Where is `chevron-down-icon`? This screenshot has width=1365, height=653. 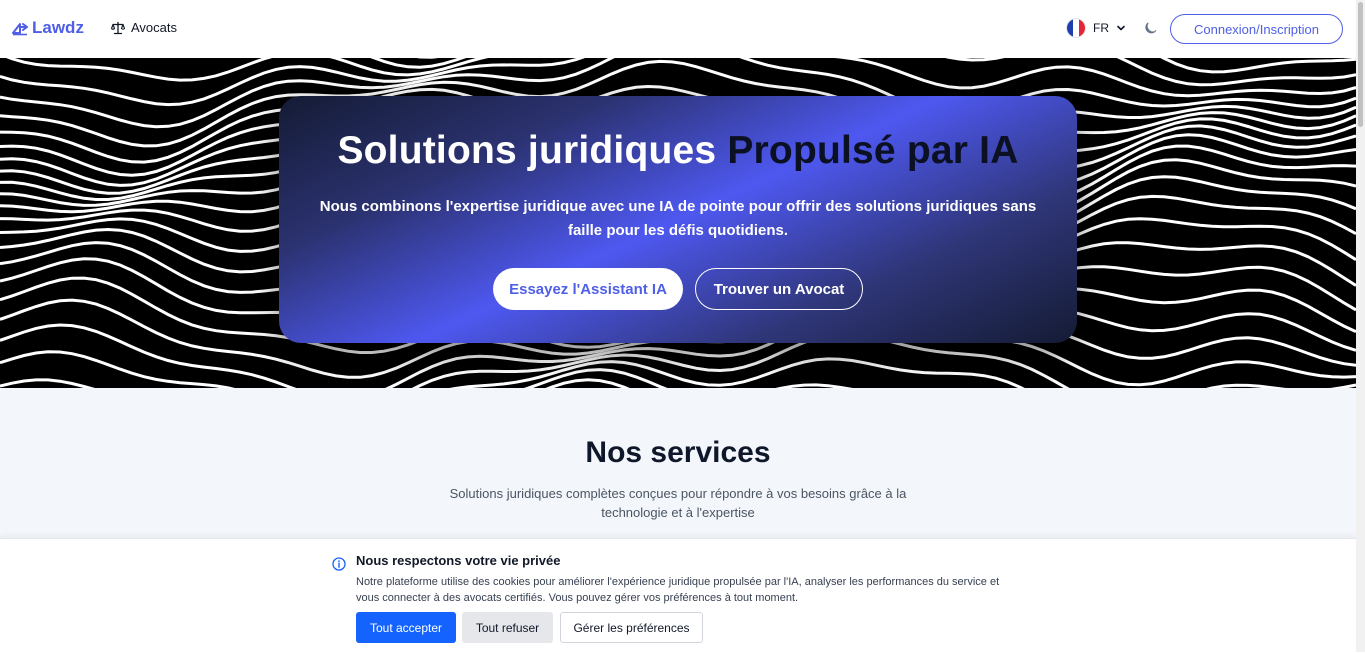
chevron-down-icon is located at coordinates (1121, 28).